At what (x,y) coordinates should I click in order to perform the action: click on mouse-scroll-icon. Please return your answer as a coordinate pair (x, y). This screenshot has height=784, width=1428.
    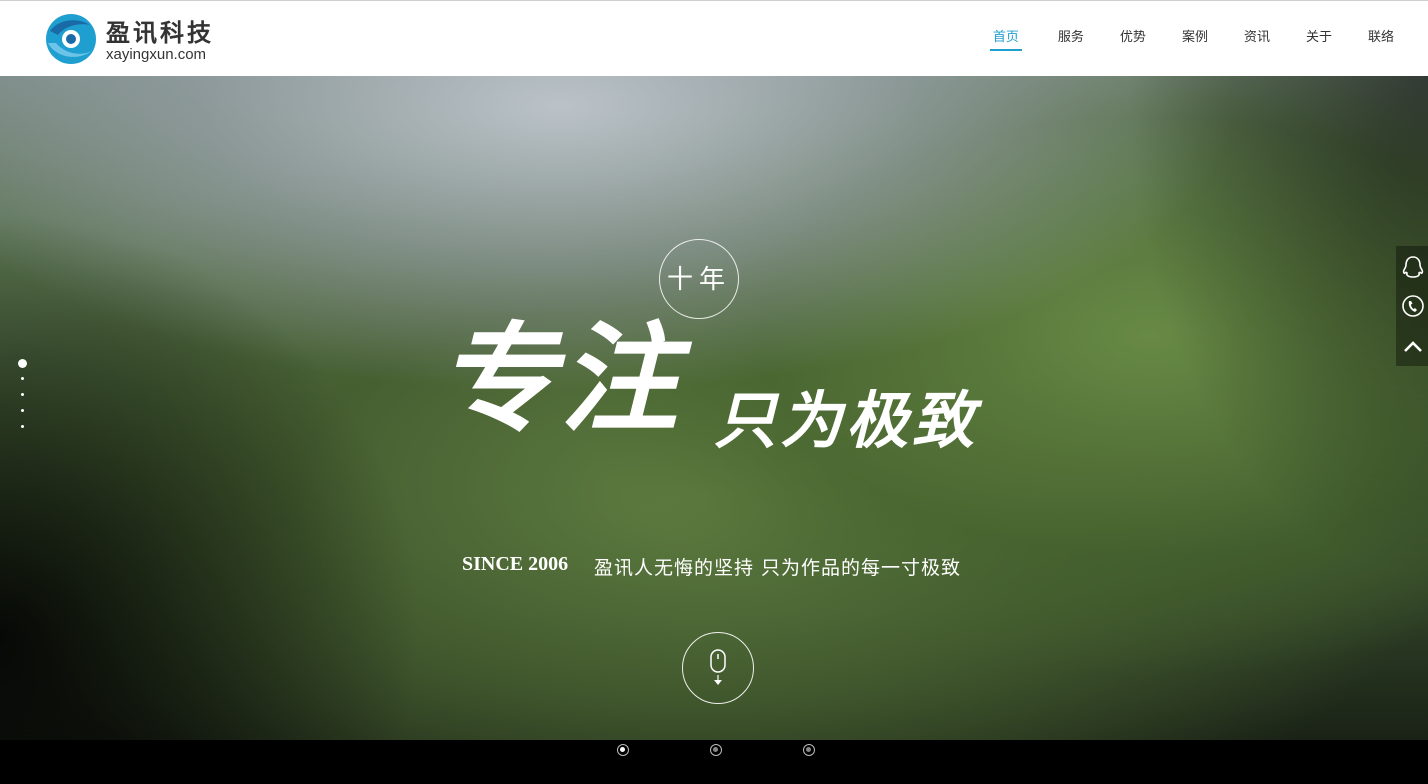
    Looking at the image, I should click on (718, 667).